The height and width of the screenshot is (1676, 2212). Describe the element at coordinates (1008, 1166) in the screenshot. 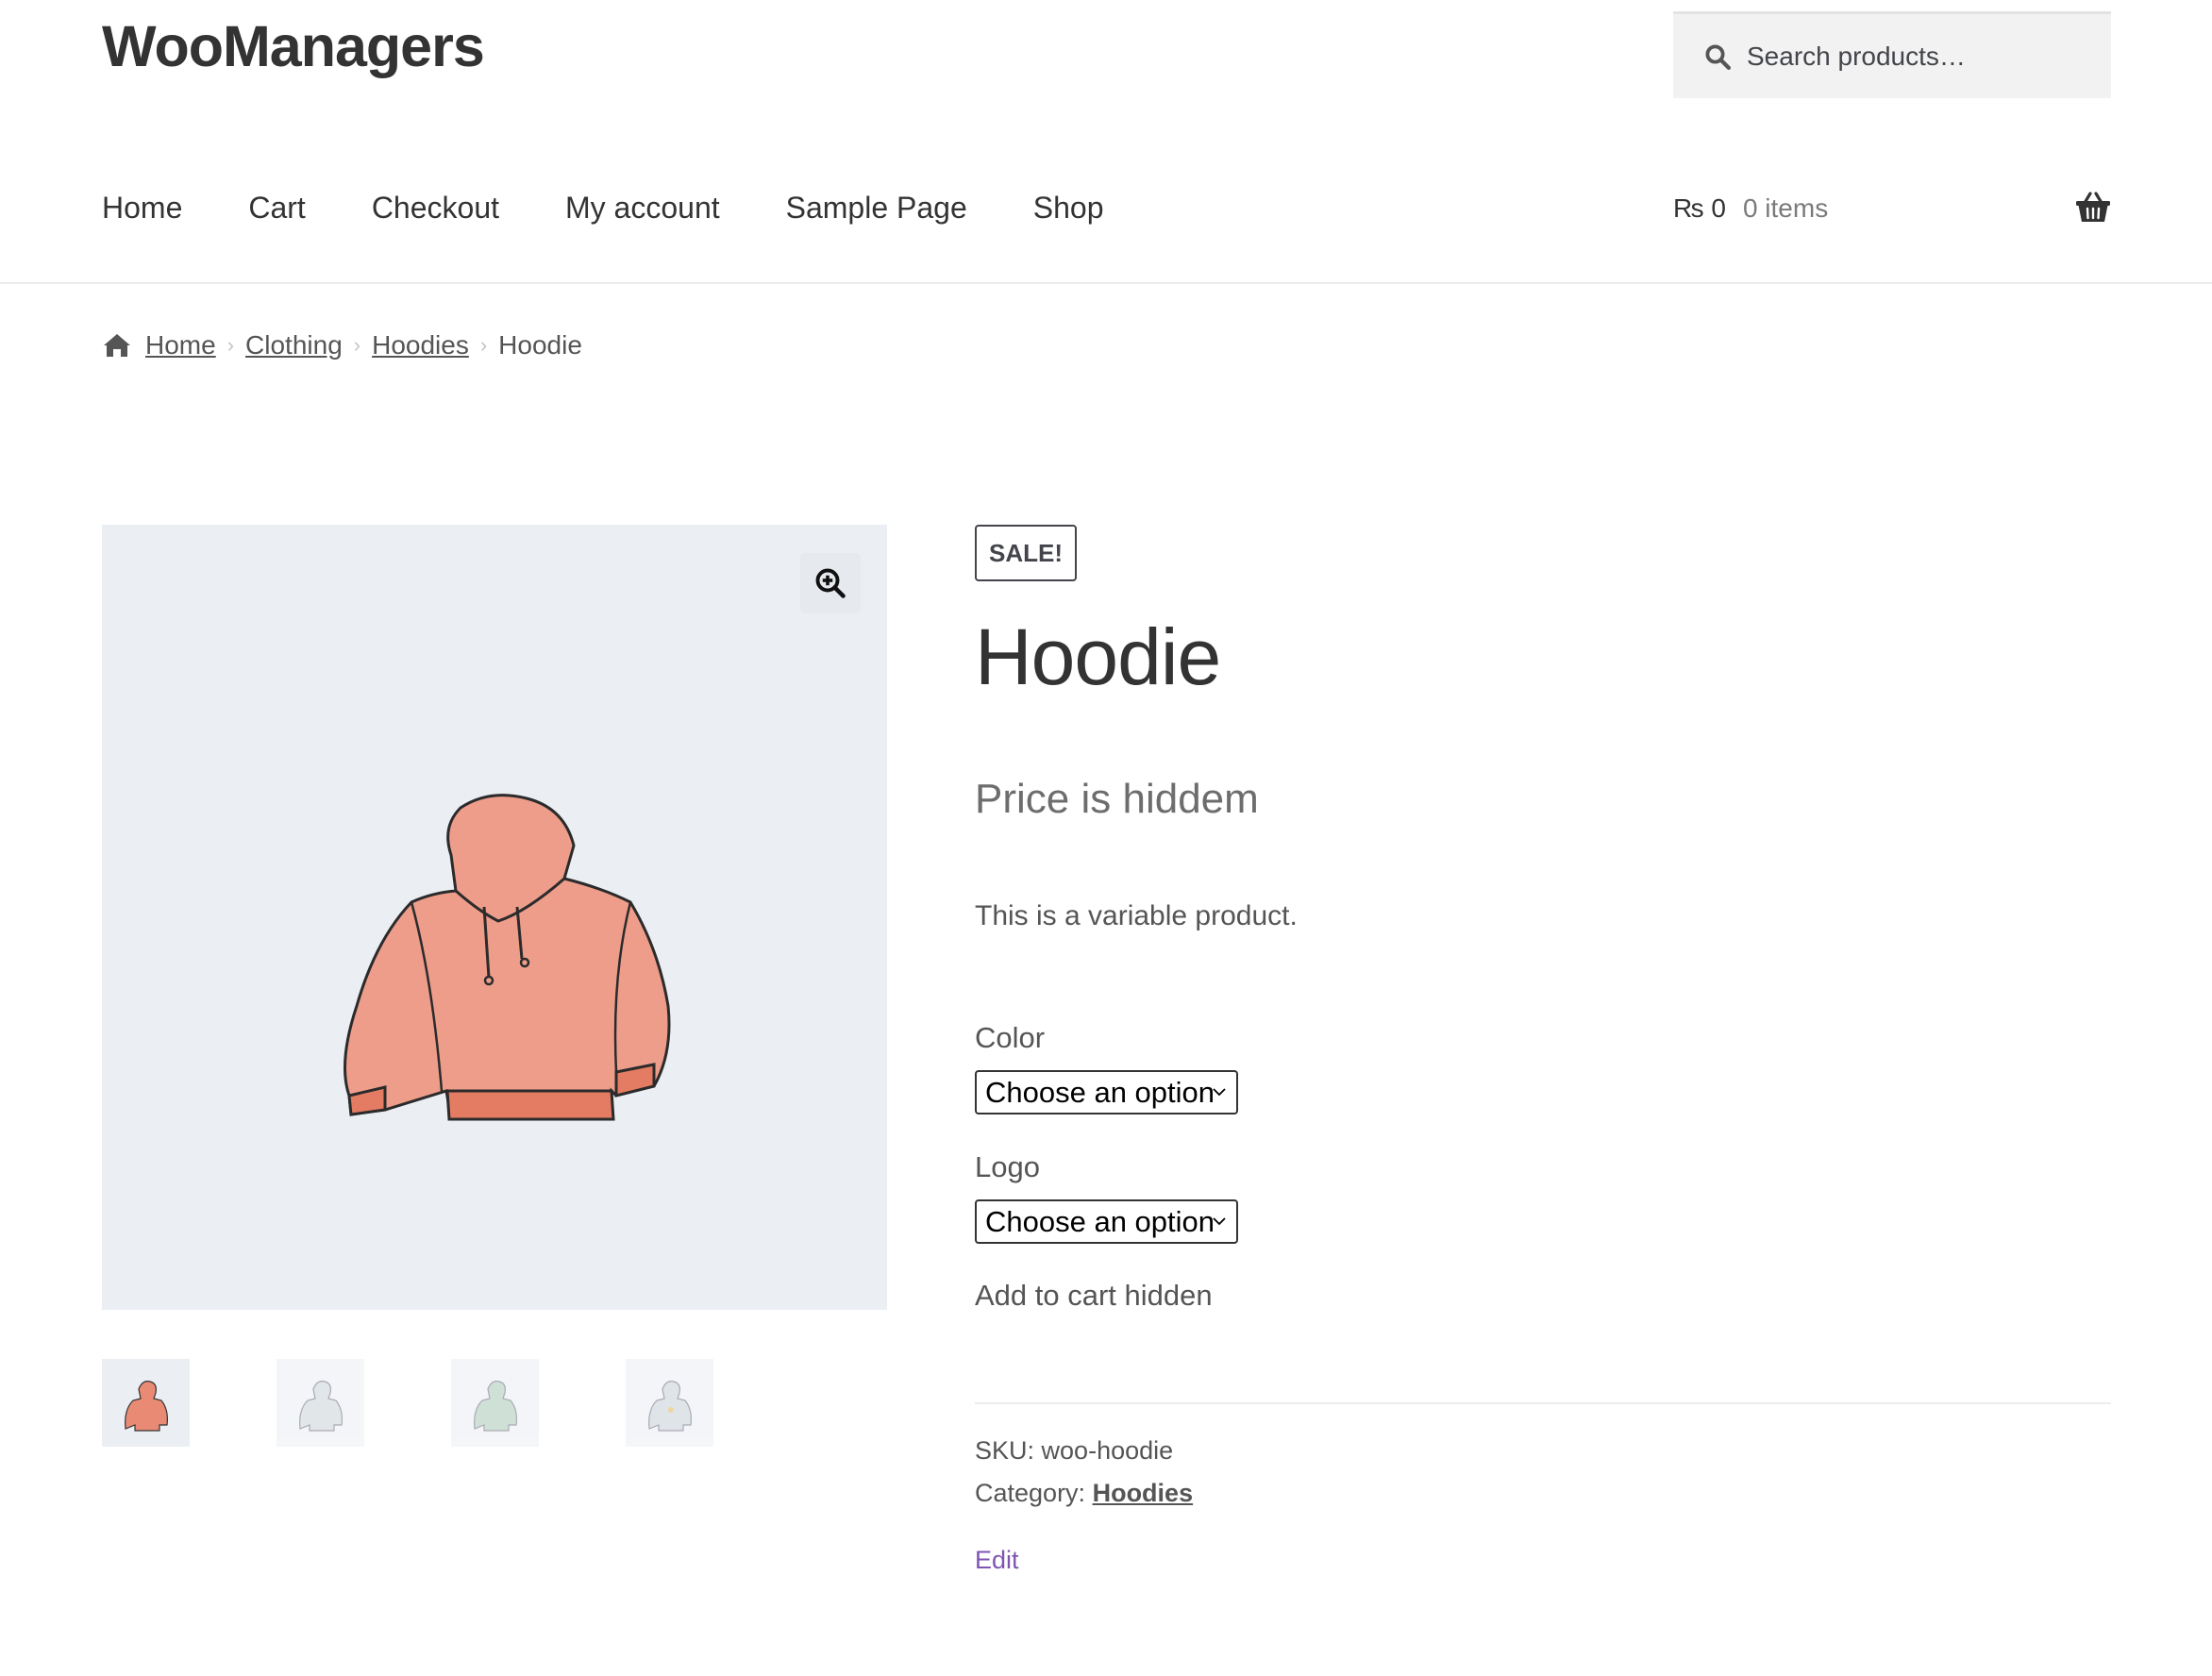

I see `logo-variation-label: Logo` at that location.